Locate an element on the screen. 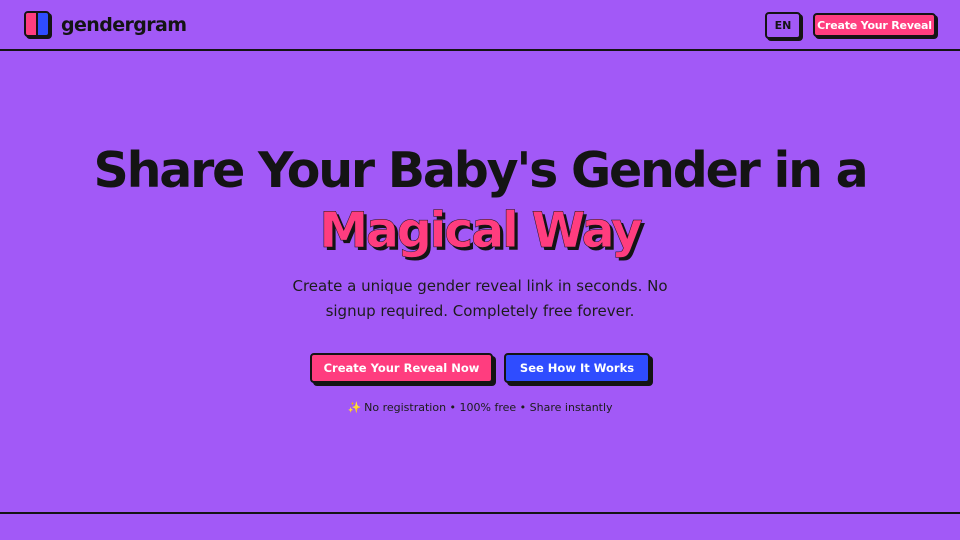  language-selector-button: EN is located at coordinates (783, 25).